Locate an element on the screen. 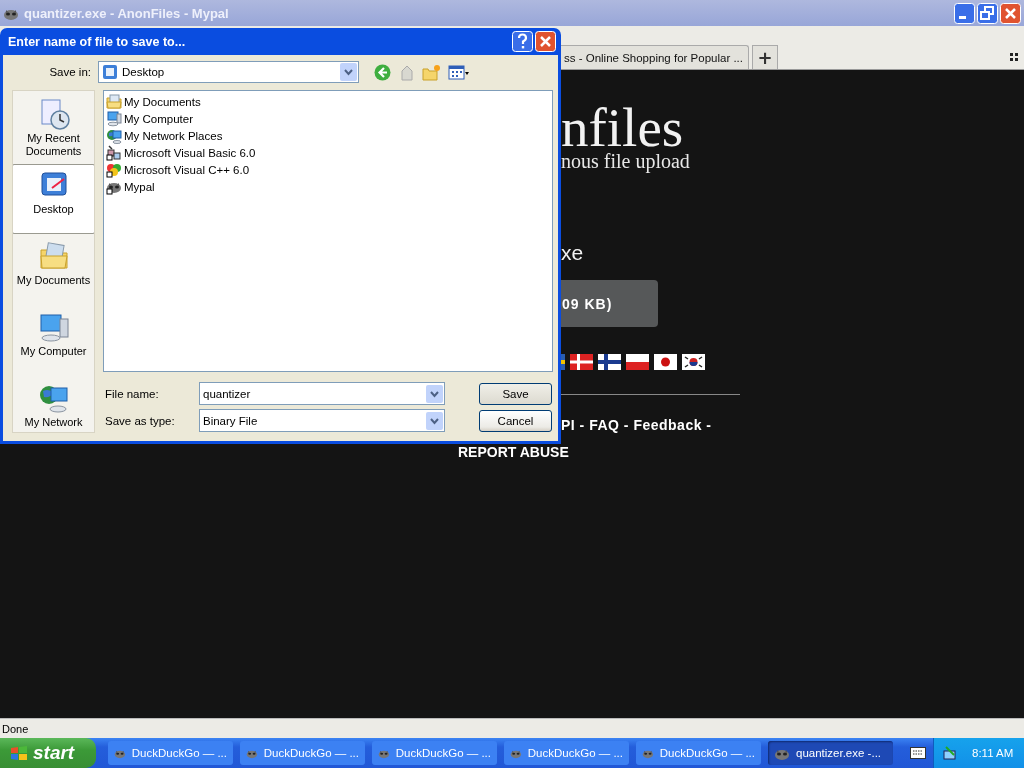 This screenshot has height=768, width=1024. cancel-button: Cancel is located at coordinates (515, 420).